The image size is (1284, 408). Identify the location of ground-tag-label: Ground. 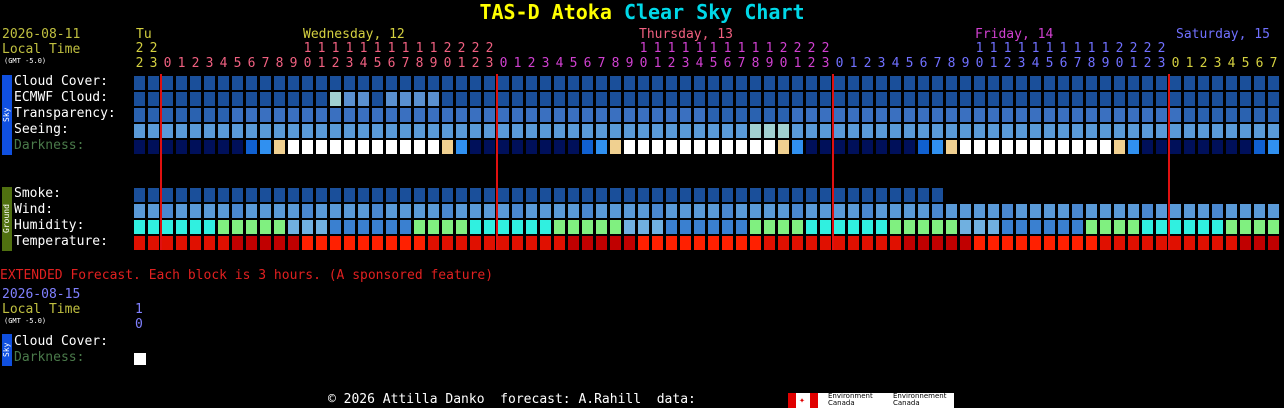
(6, 219).